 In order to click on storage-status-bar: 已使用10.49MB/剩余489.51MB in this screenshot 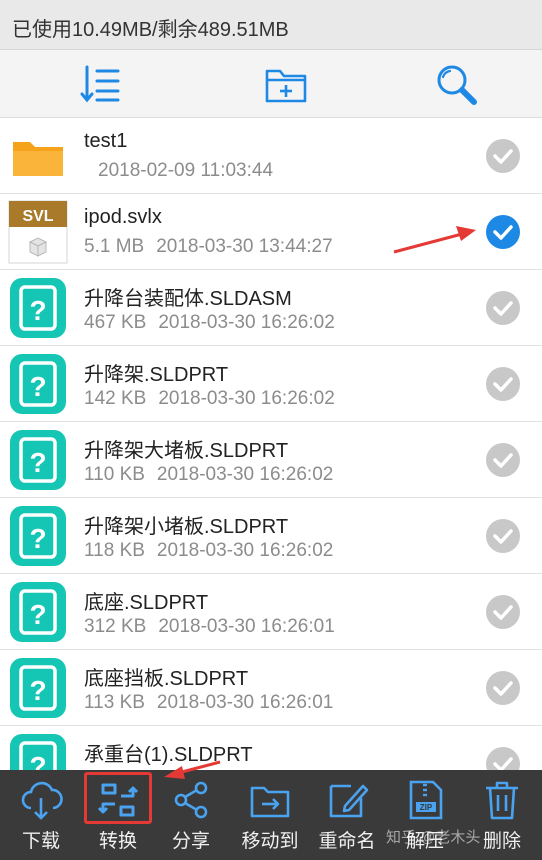, I will do `click(271, 25)`.